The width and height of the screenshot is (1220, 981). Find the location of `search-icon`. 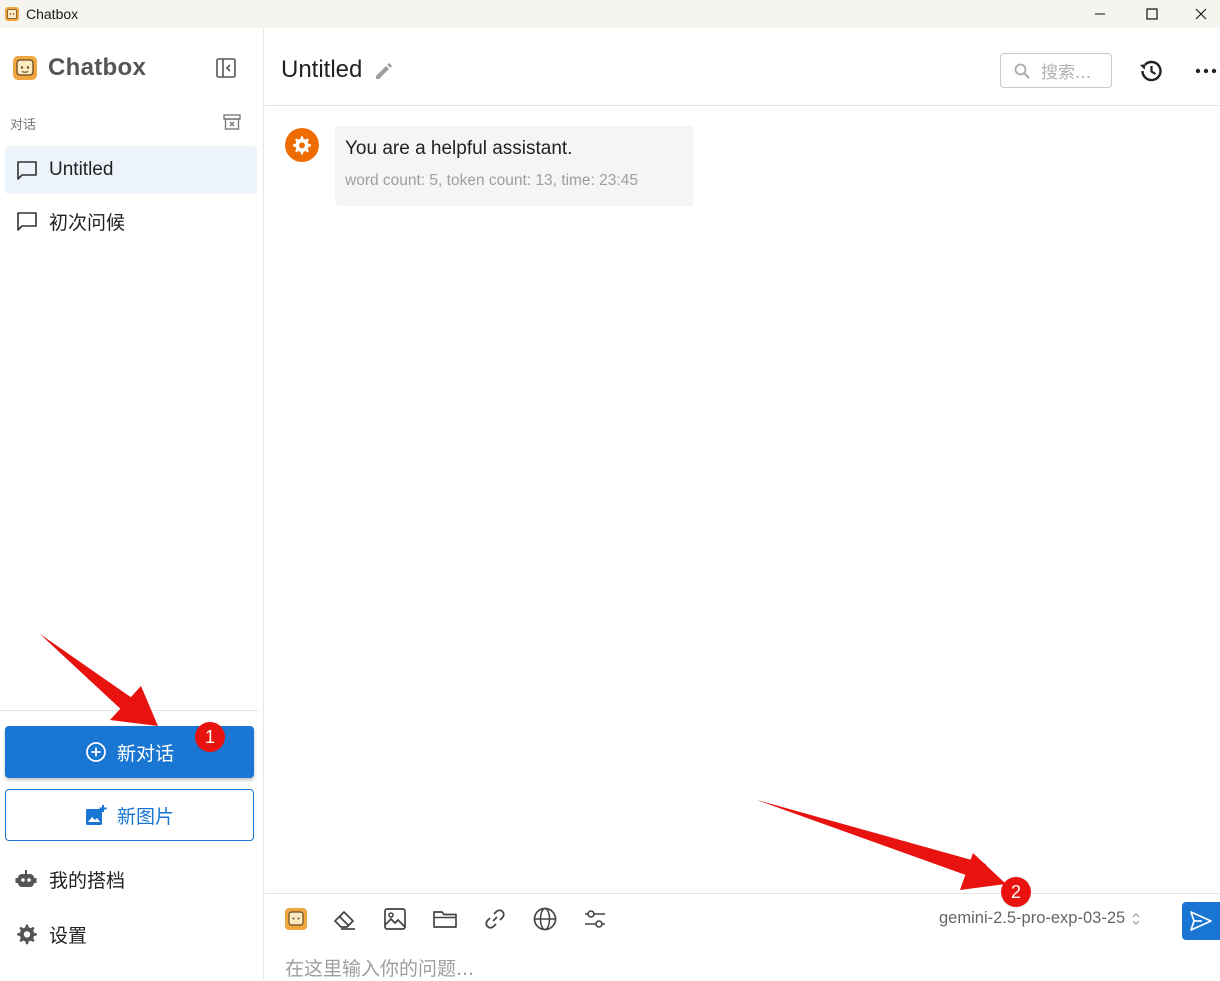

search-icon is located at coordinates (1022, 71).